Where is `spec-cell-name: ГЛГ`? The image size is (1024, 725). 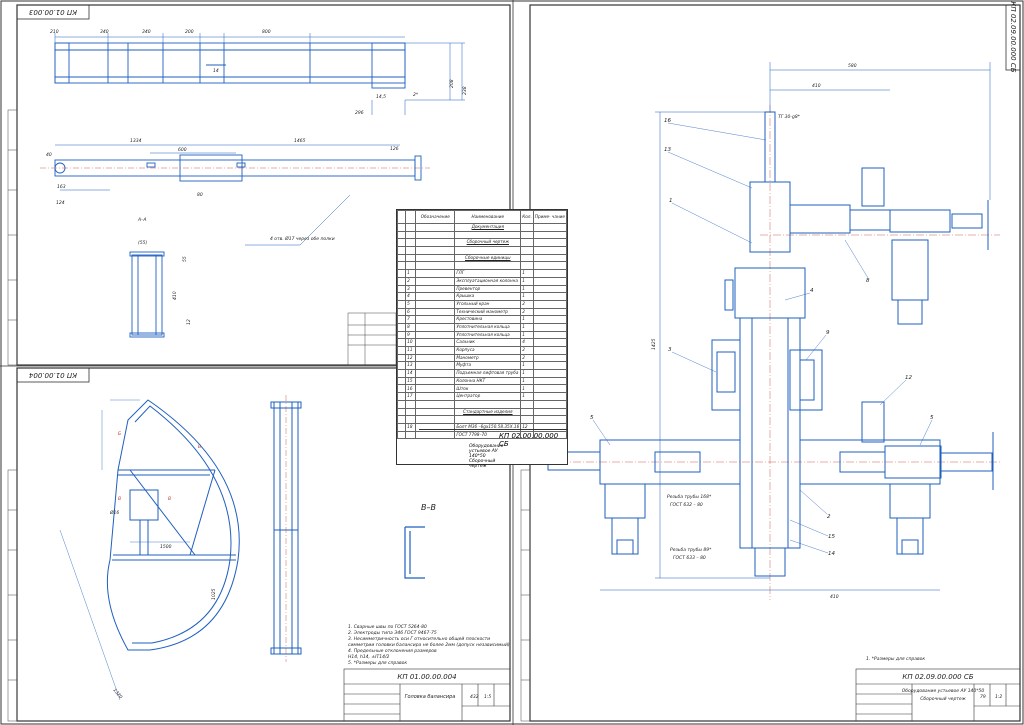
spec-cell-name: ГЛГ is located at coordinates (488, 273).